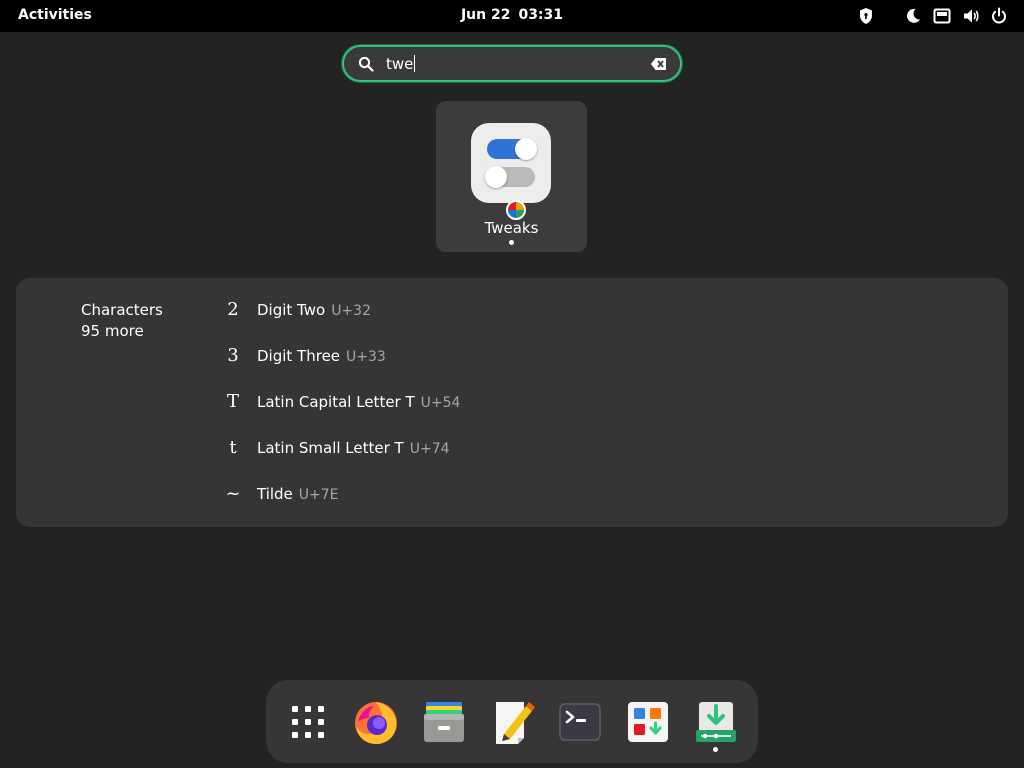  What do you see at coordinates (511, 228) in the screenshot?
I see `app-name-label: Tweaks` at bounding box center [511, 228].